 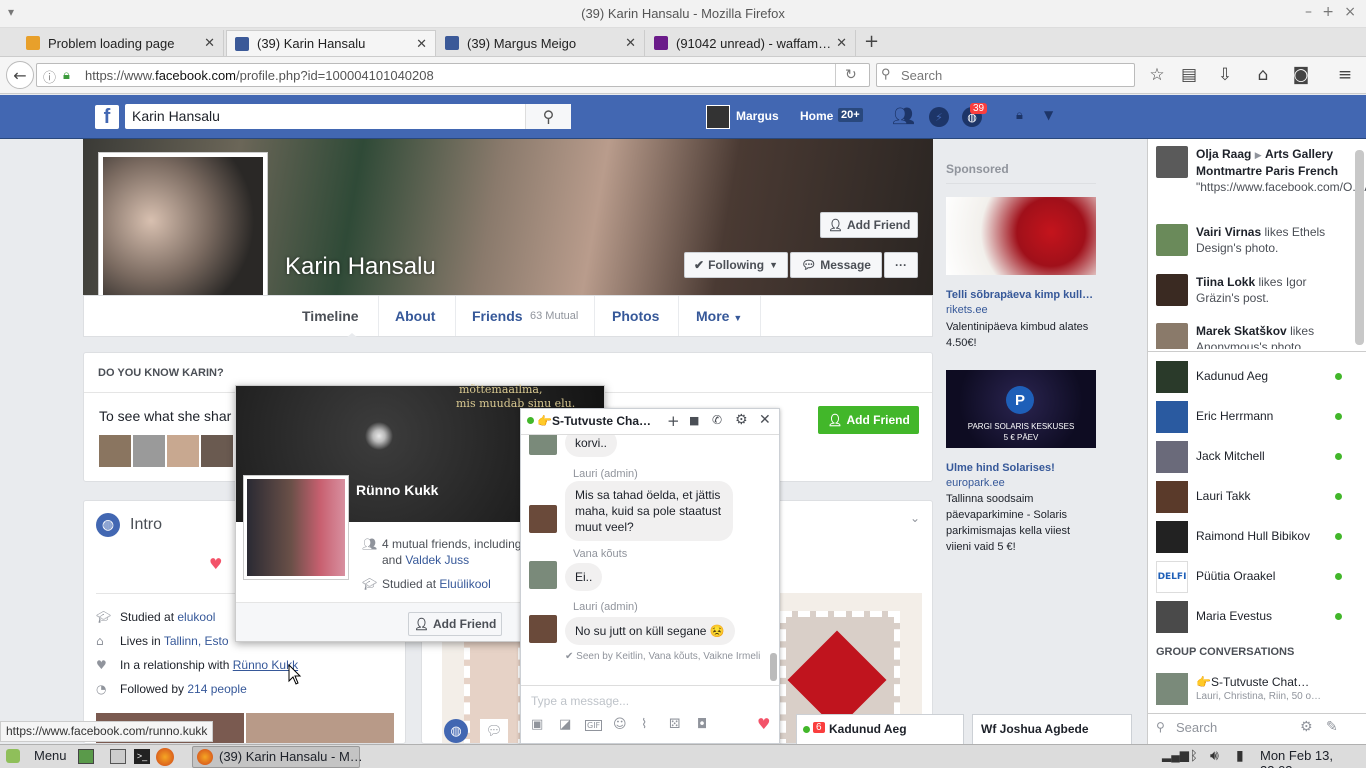 I want to click on profile-name: Karin Hansalu, so click(x=360, y=267).